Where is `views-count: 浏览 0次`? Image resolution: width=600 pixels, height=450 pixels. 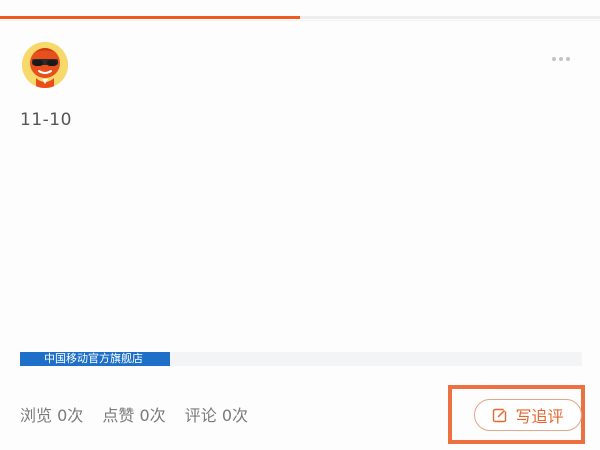
views-count: 浏览 0次 is located at coordinates (52, 415).